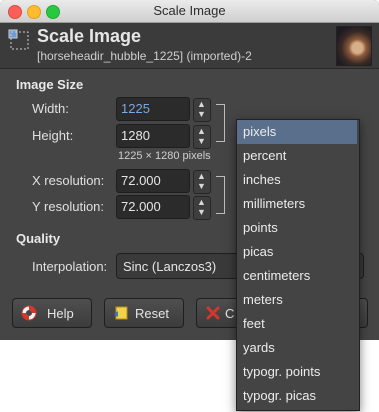 Image resolution: width=379 pixels, height=412 pixels. What do you see at coordinates (156, 180) in the screenshot?
I see `x-resolution-input` at bounding box center [156, 180].